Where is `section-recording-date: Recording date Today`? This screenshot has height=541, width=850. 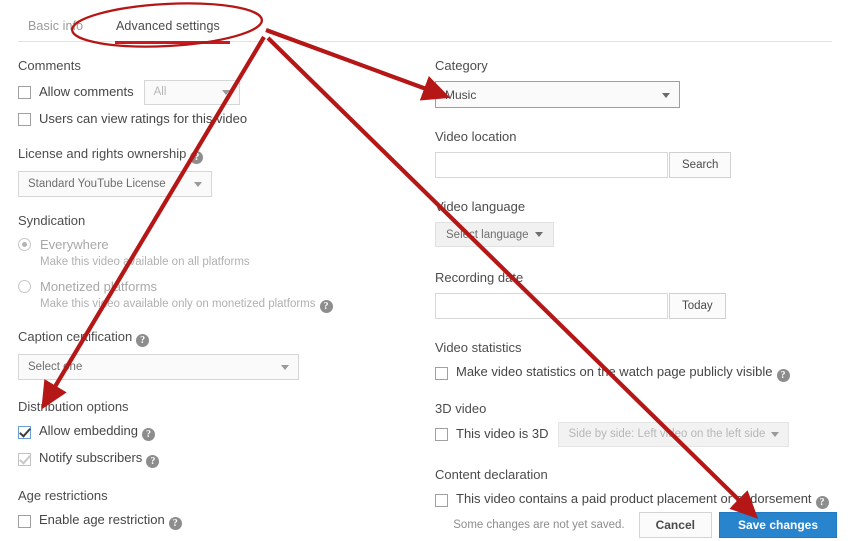 section-recording-date: Recording date Today is located at coordinates (635, 294).